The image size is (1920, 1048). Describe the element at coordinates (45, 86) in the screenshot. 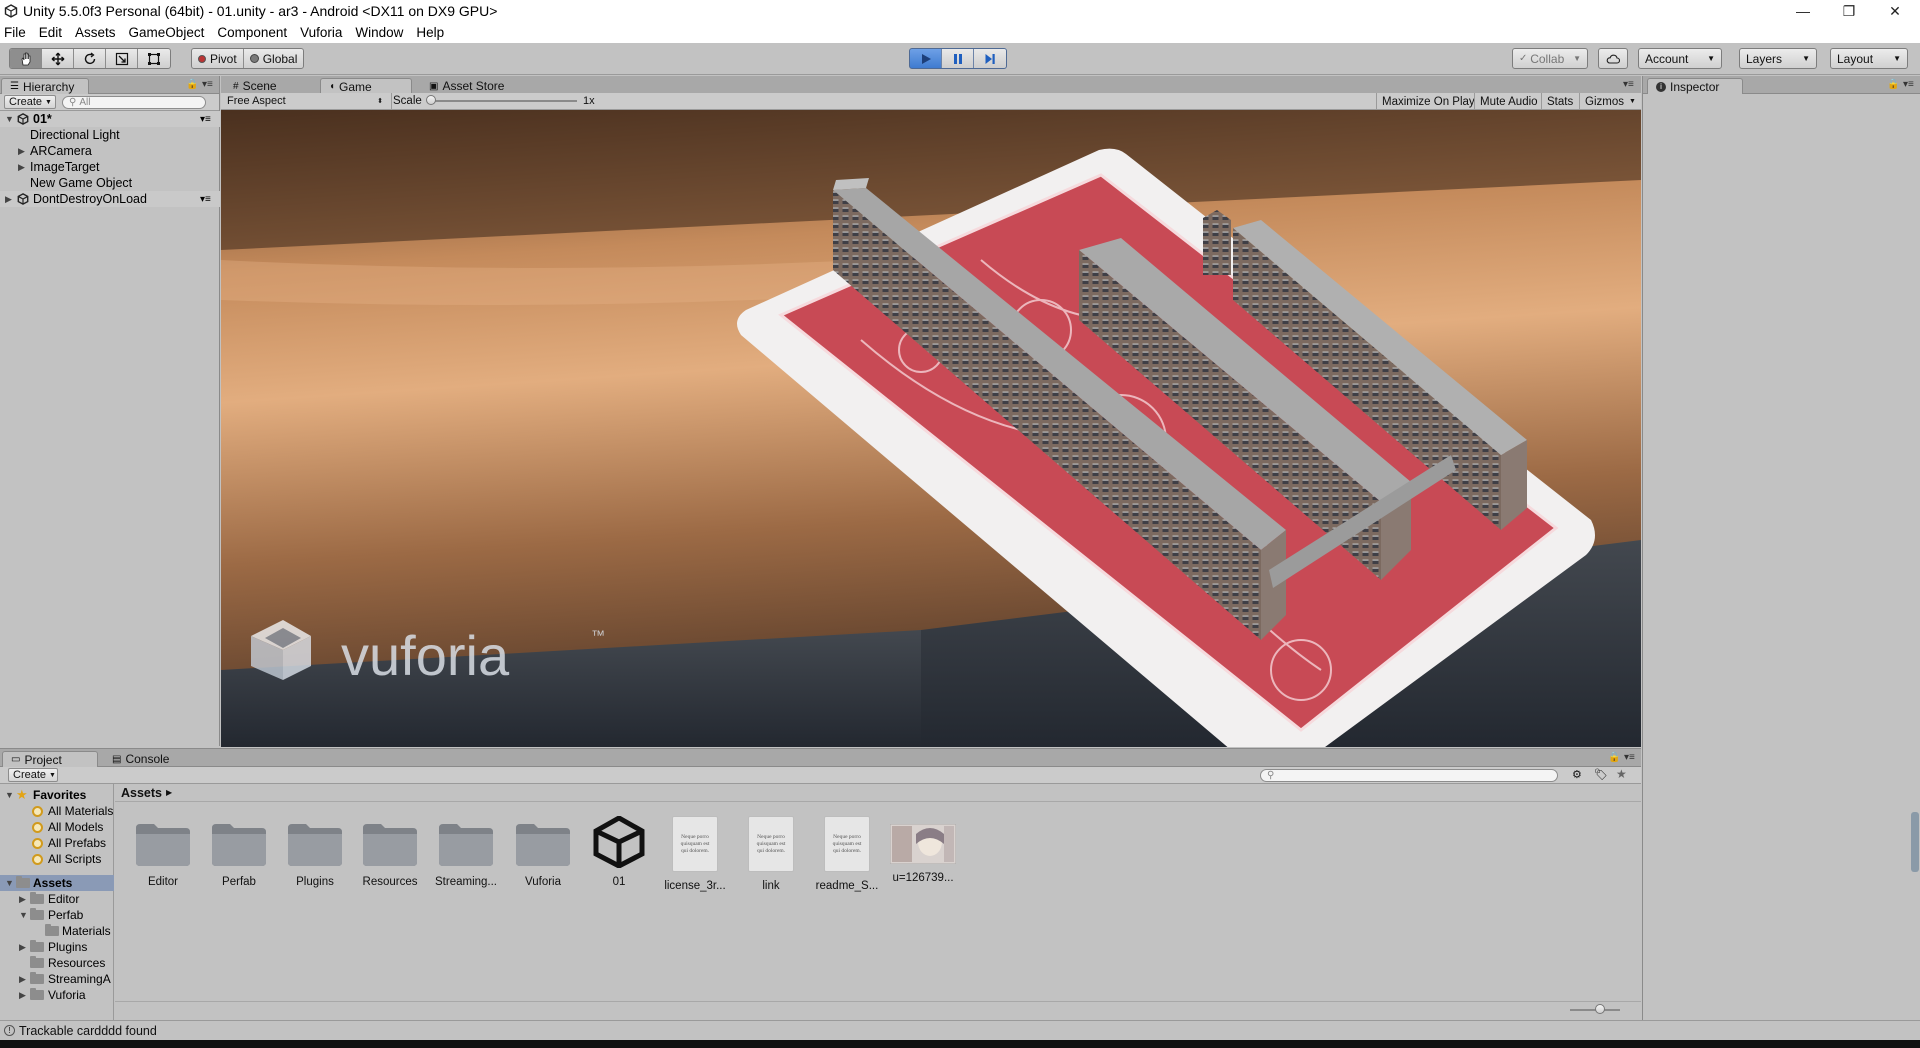

I see `tab-hierarchy: ☰ Hierarchy` at that location.